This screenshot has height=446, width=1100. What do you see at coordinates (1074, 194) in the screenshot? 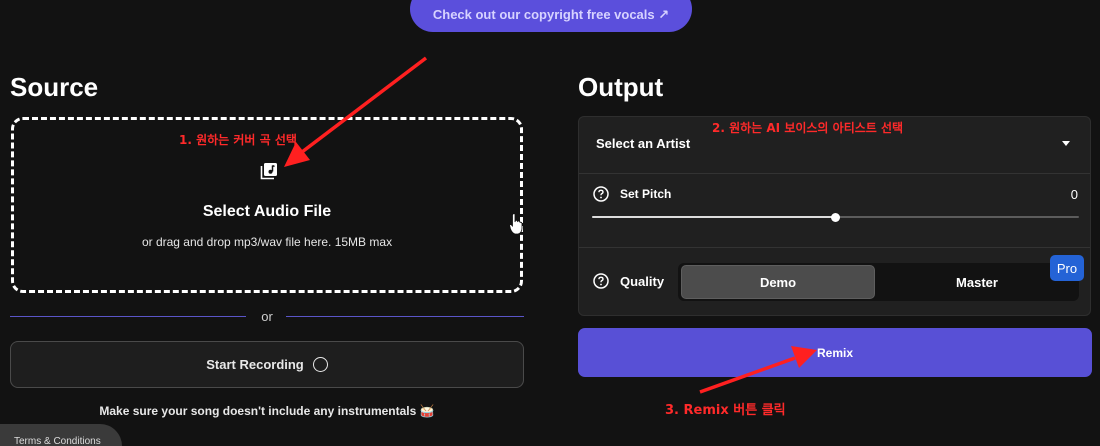
I see `pitch-value: 0` at bounding box center [1074, 194].